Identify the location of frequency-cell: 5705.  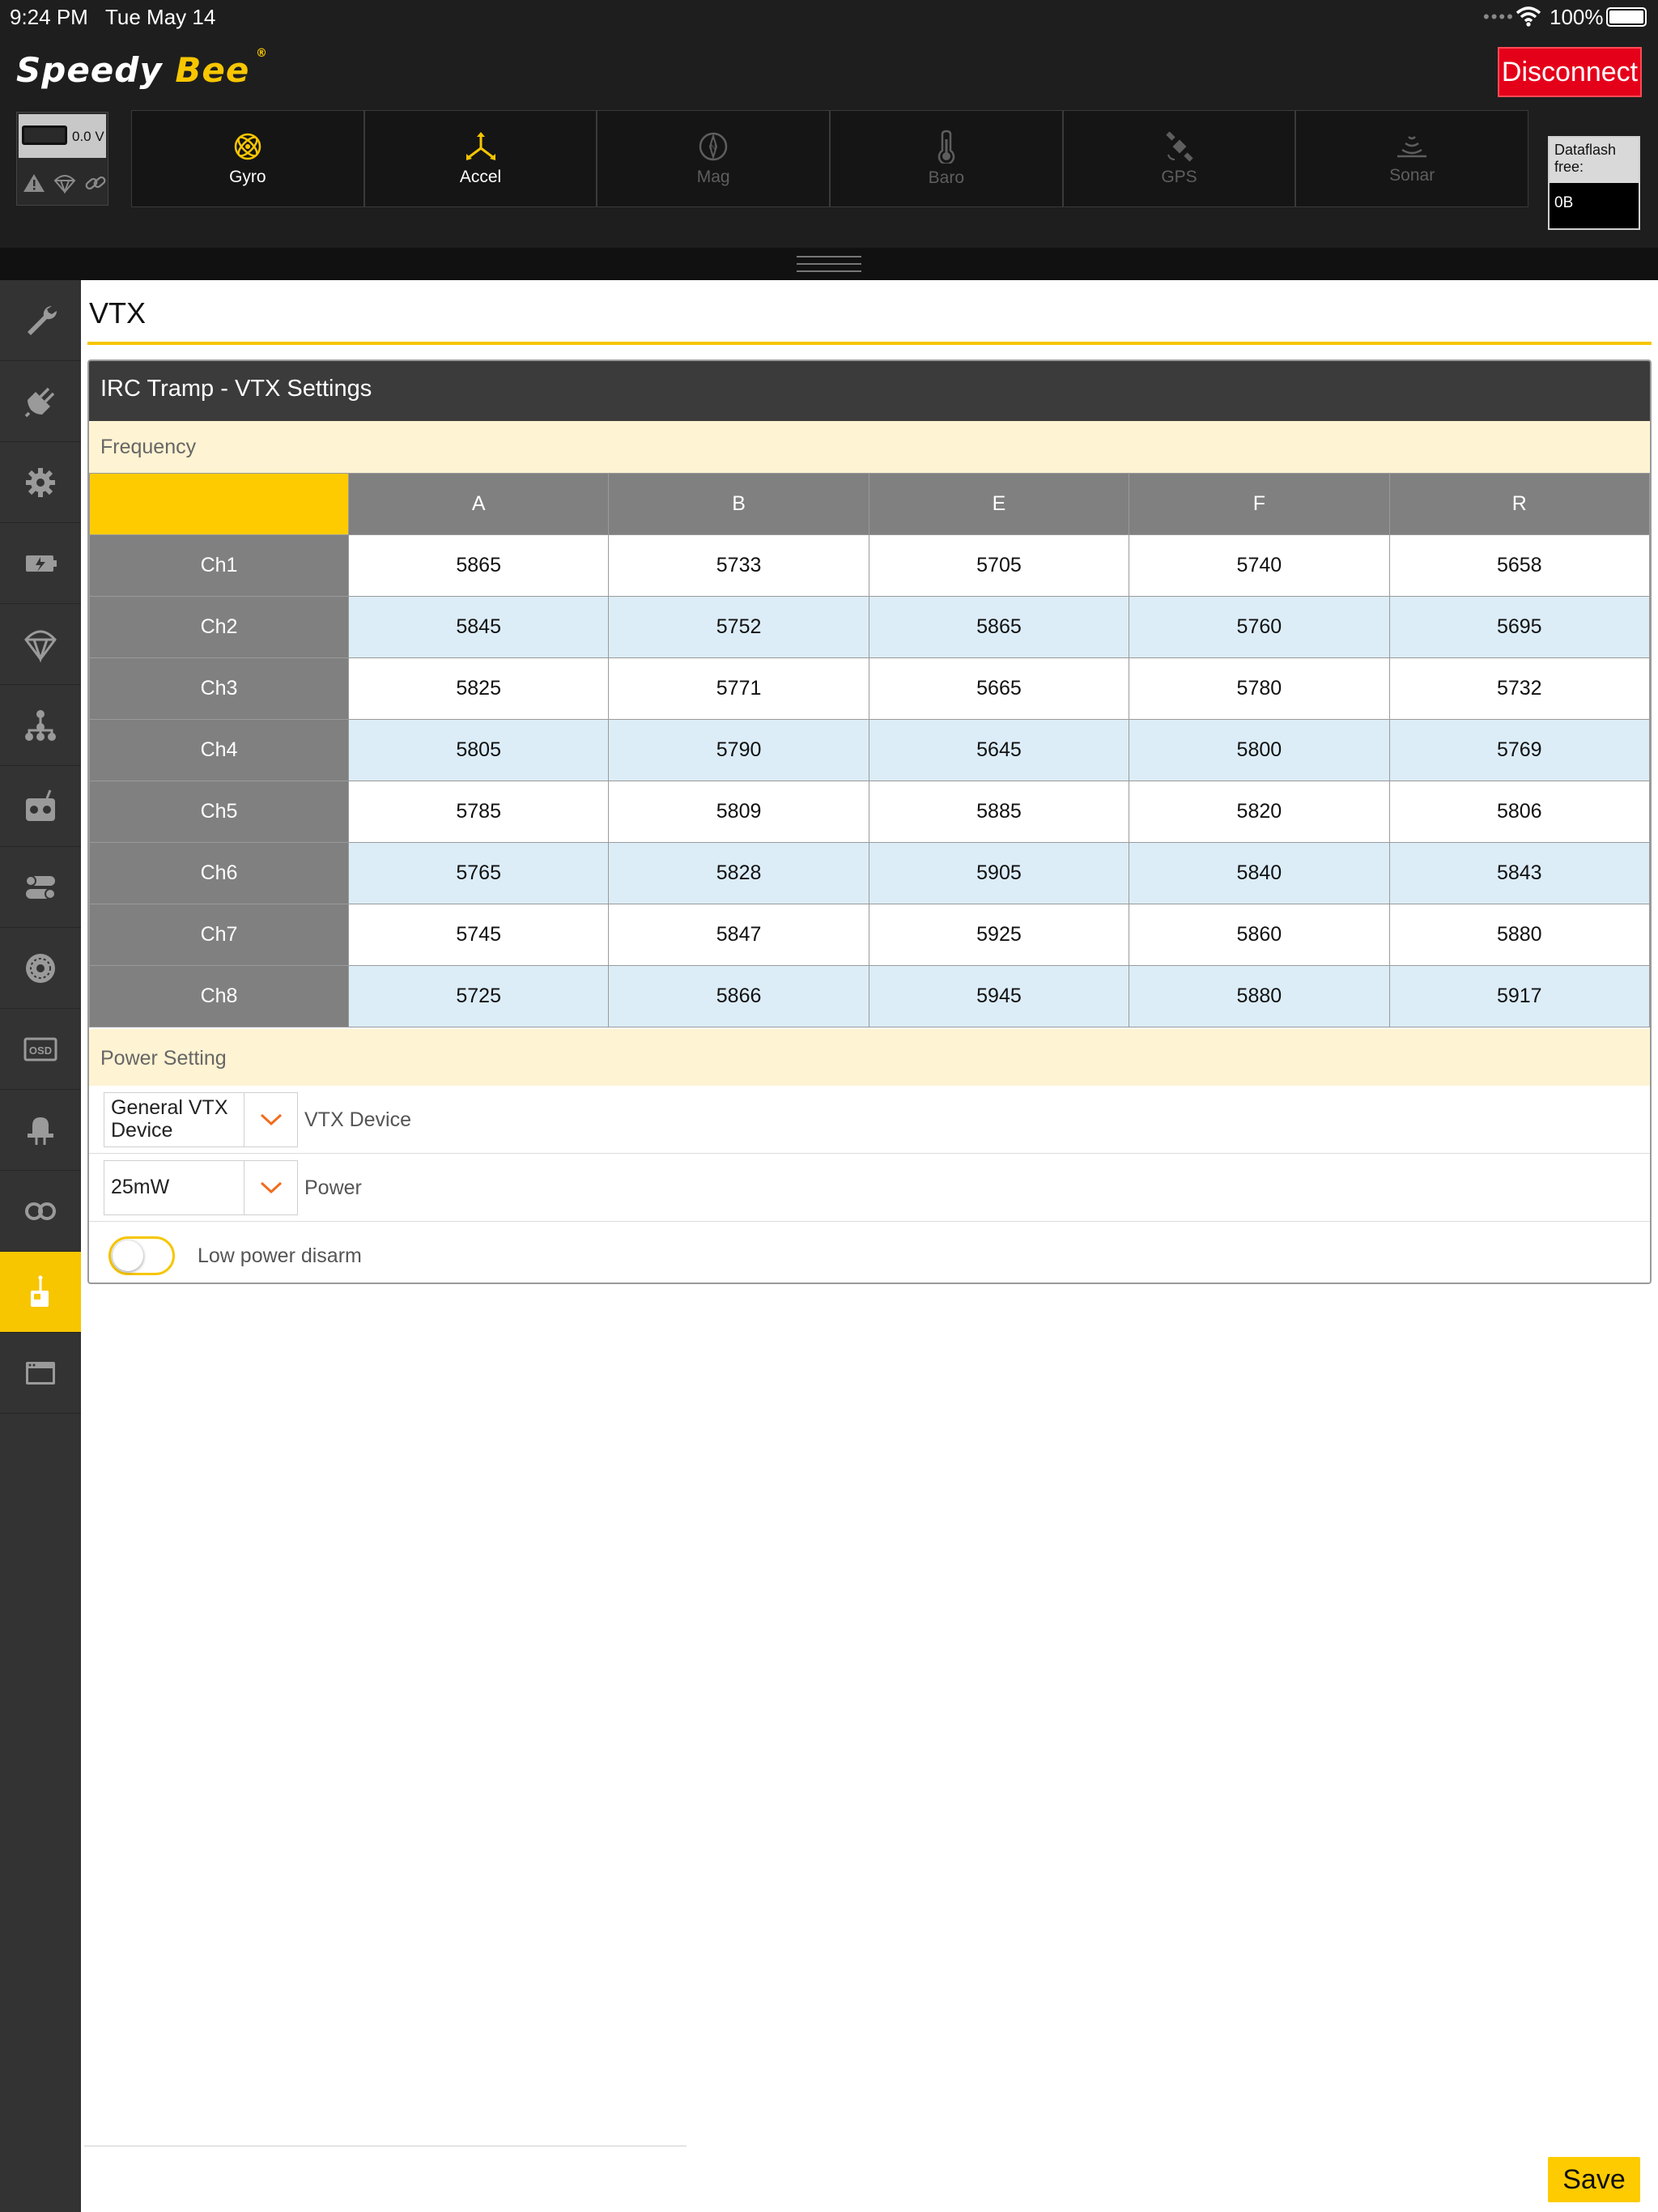
(999, 565).